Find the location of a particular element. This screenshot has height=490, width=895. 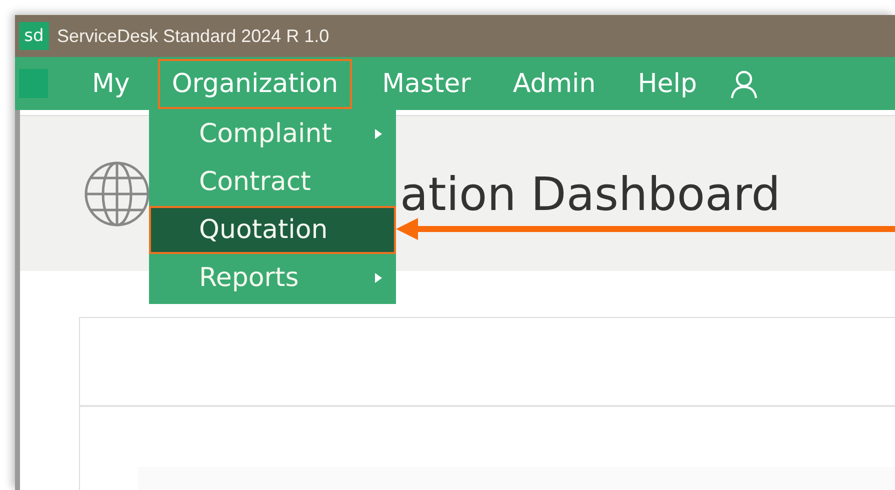

menu-item: Organization is located at coordinates (255, 83).